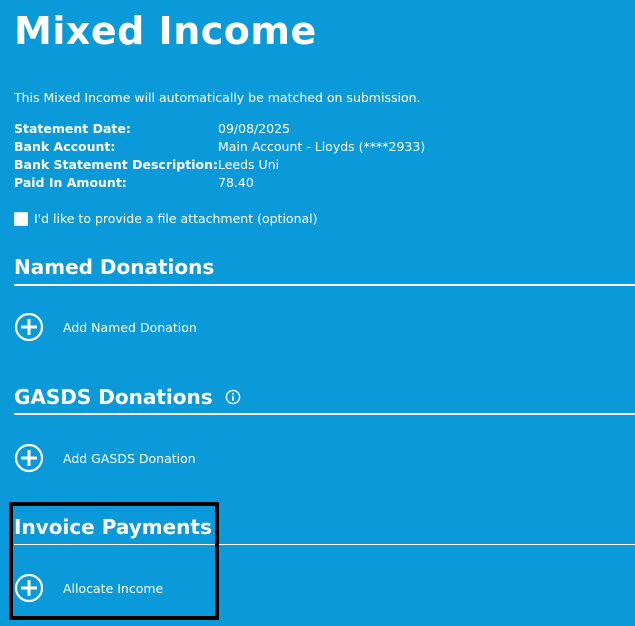 This screenshot has width=635, height=626. I want to click on add-named-donation-button: Add Named Donation, so click(105, 327).